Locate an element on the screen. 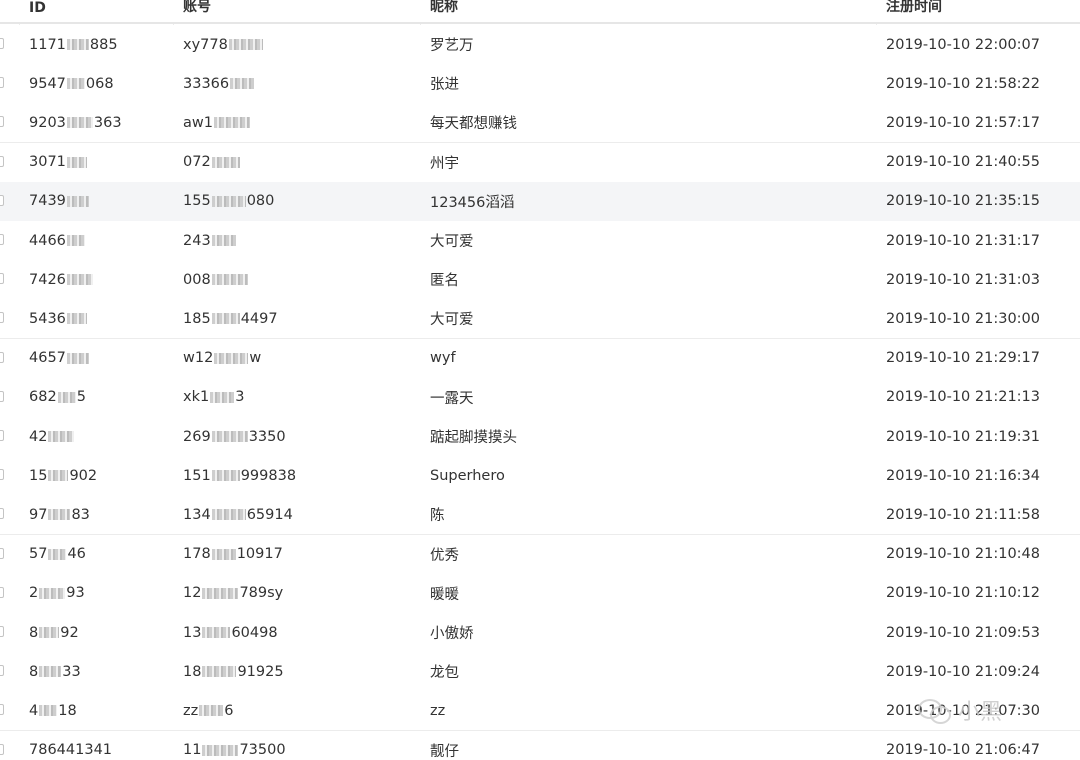  cell-nickname-text: wyf is located at coordinates (443, 358).